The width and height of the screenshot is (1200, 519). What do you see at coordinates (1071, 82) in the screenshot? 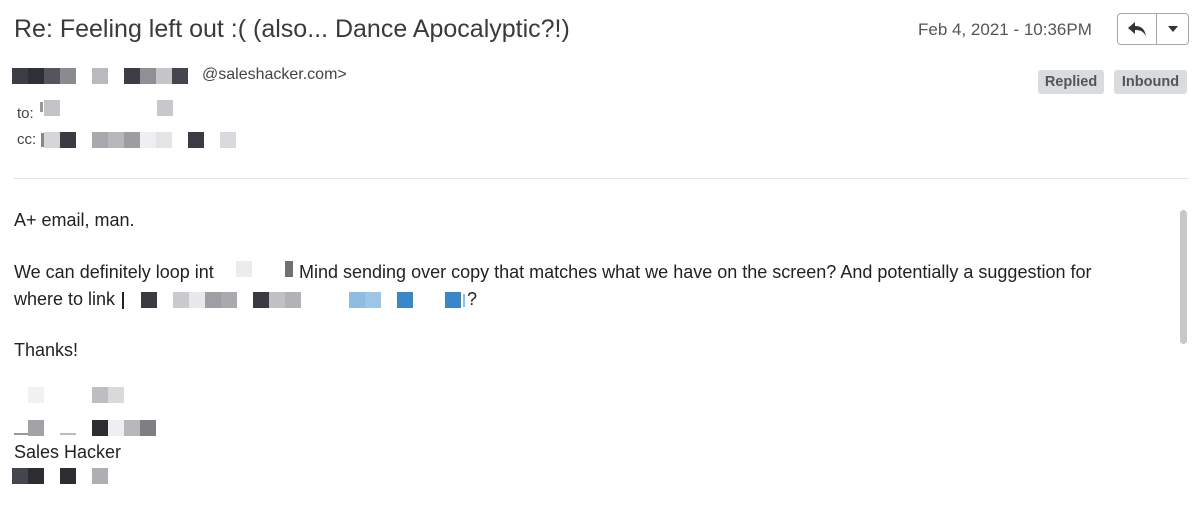
I see `replied-badge: Replied` at bounding box center [1071, 82].